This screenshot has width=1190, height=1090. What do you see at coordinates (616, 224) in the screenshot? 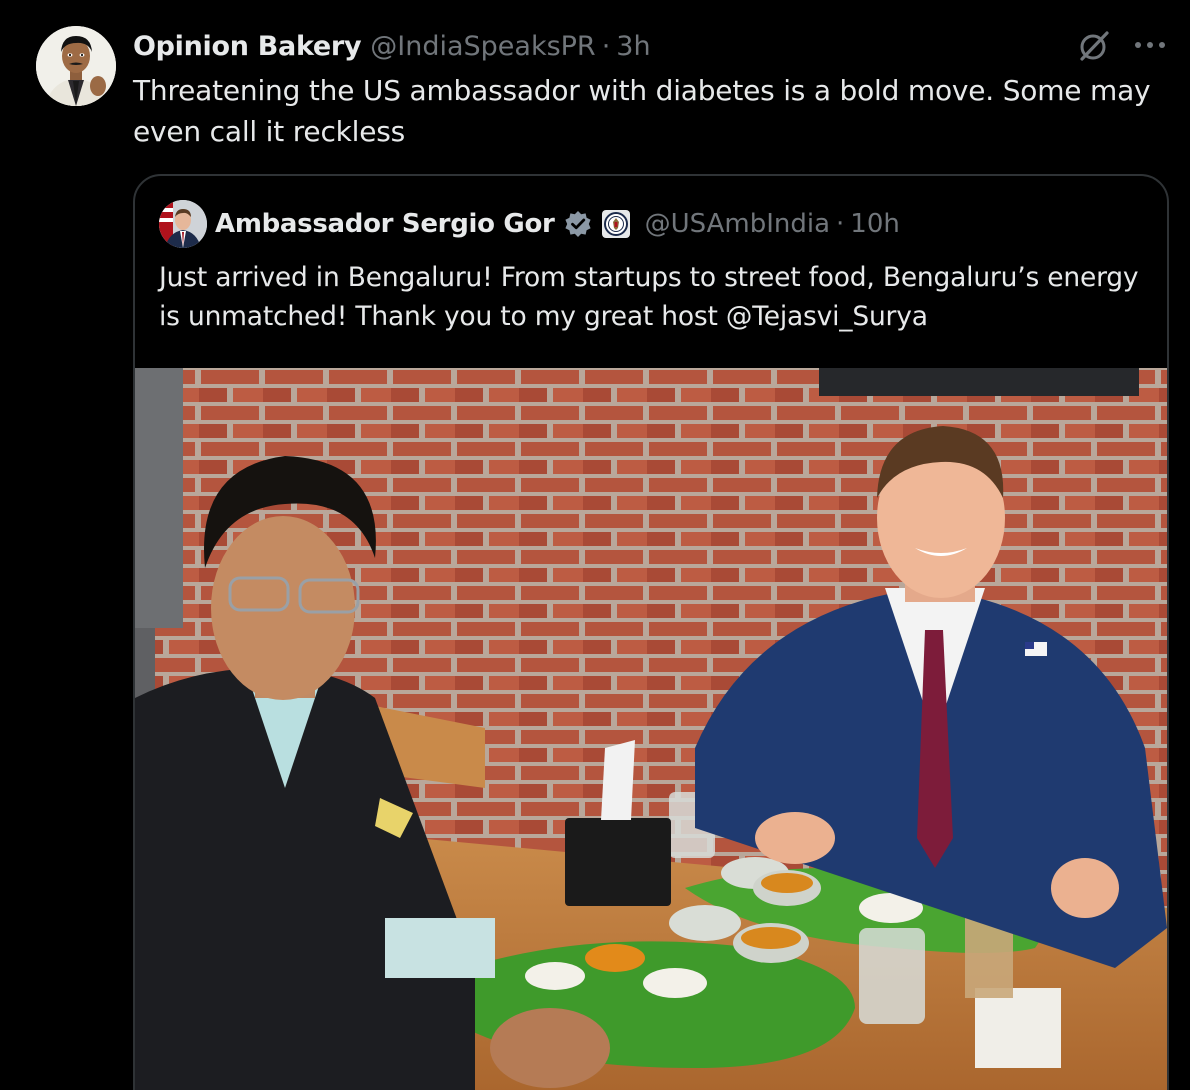
I see `government-seal-icon` at bounding box center [616, 224].